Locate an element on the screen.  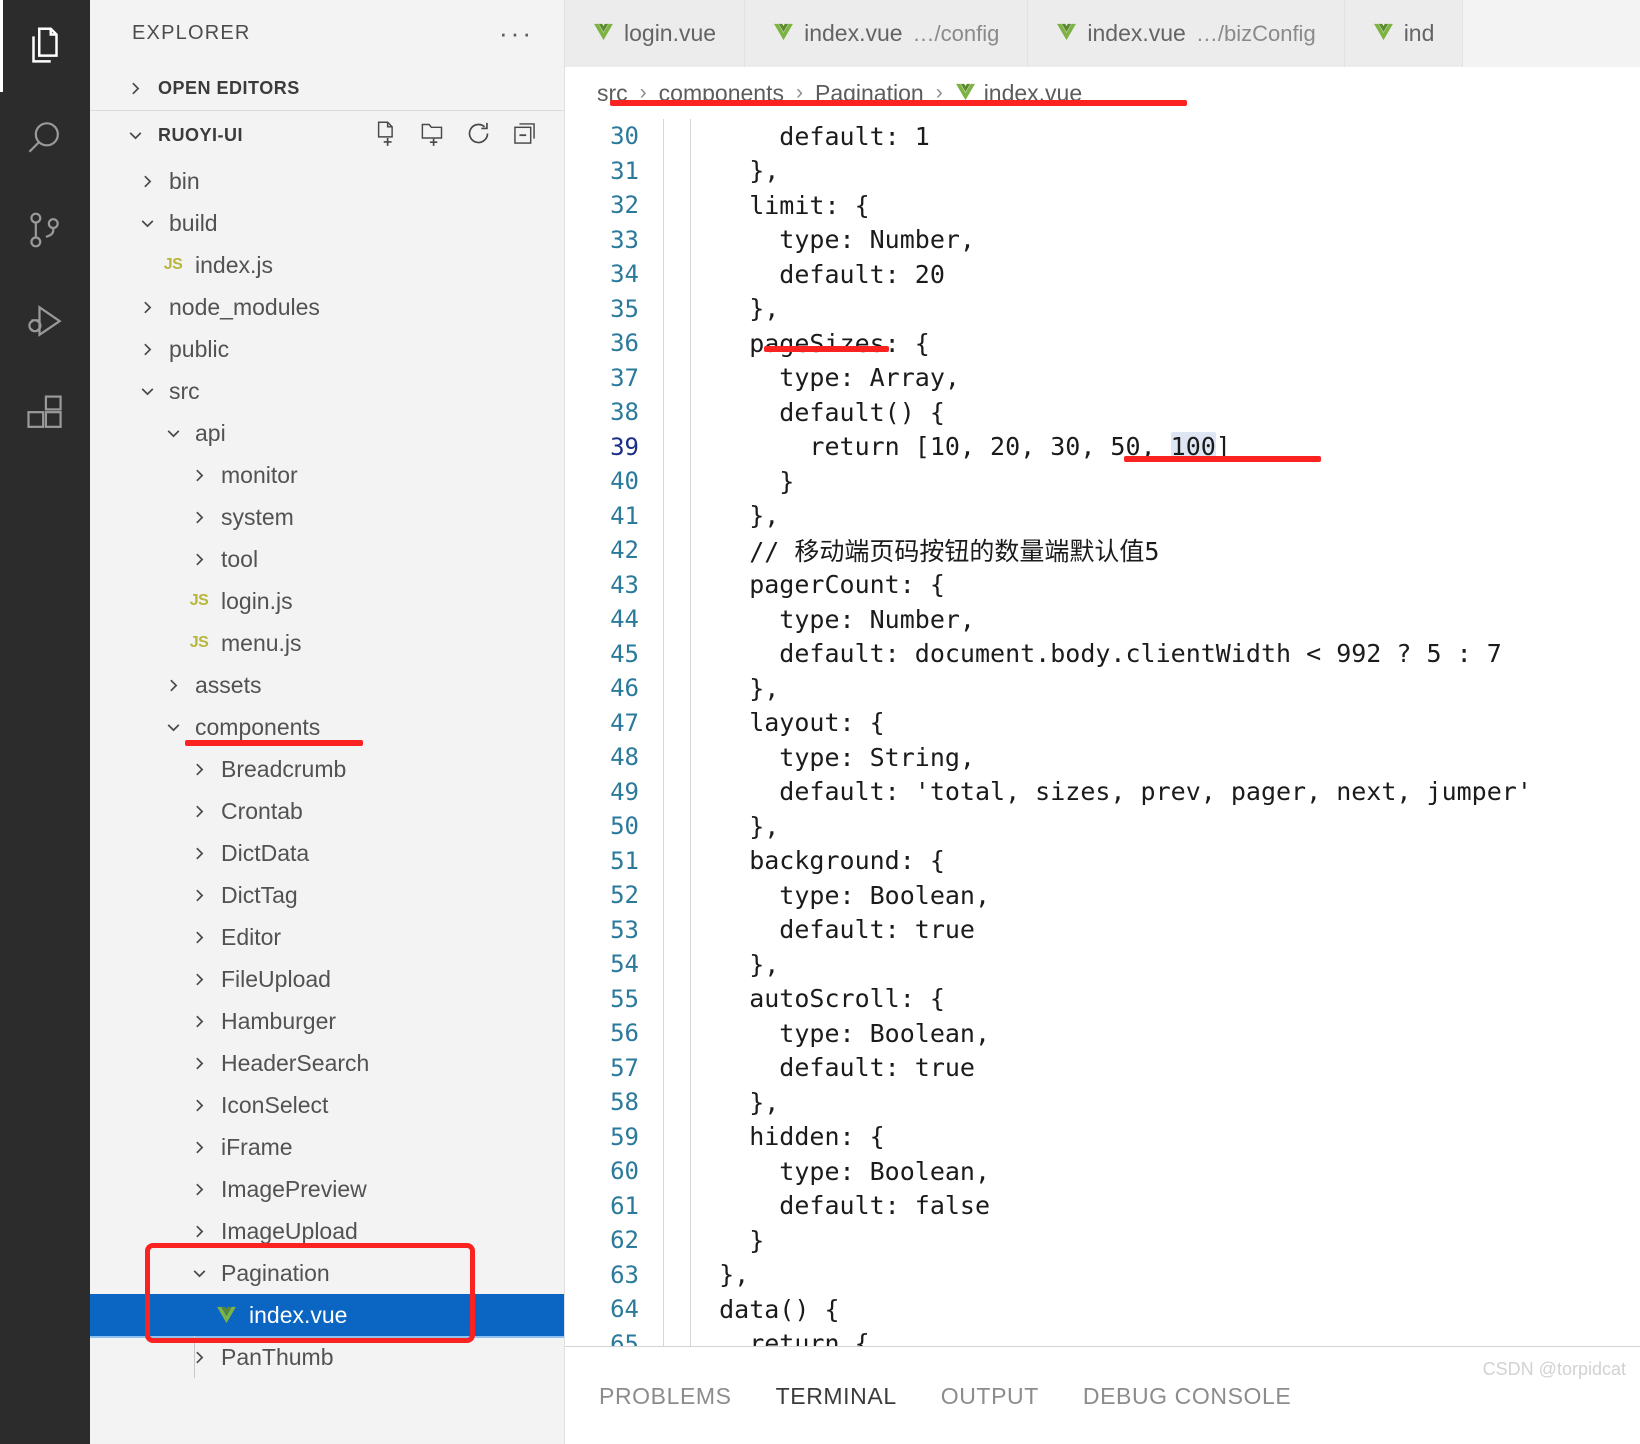
line-number: 38 is located at coordinates (624, 412).